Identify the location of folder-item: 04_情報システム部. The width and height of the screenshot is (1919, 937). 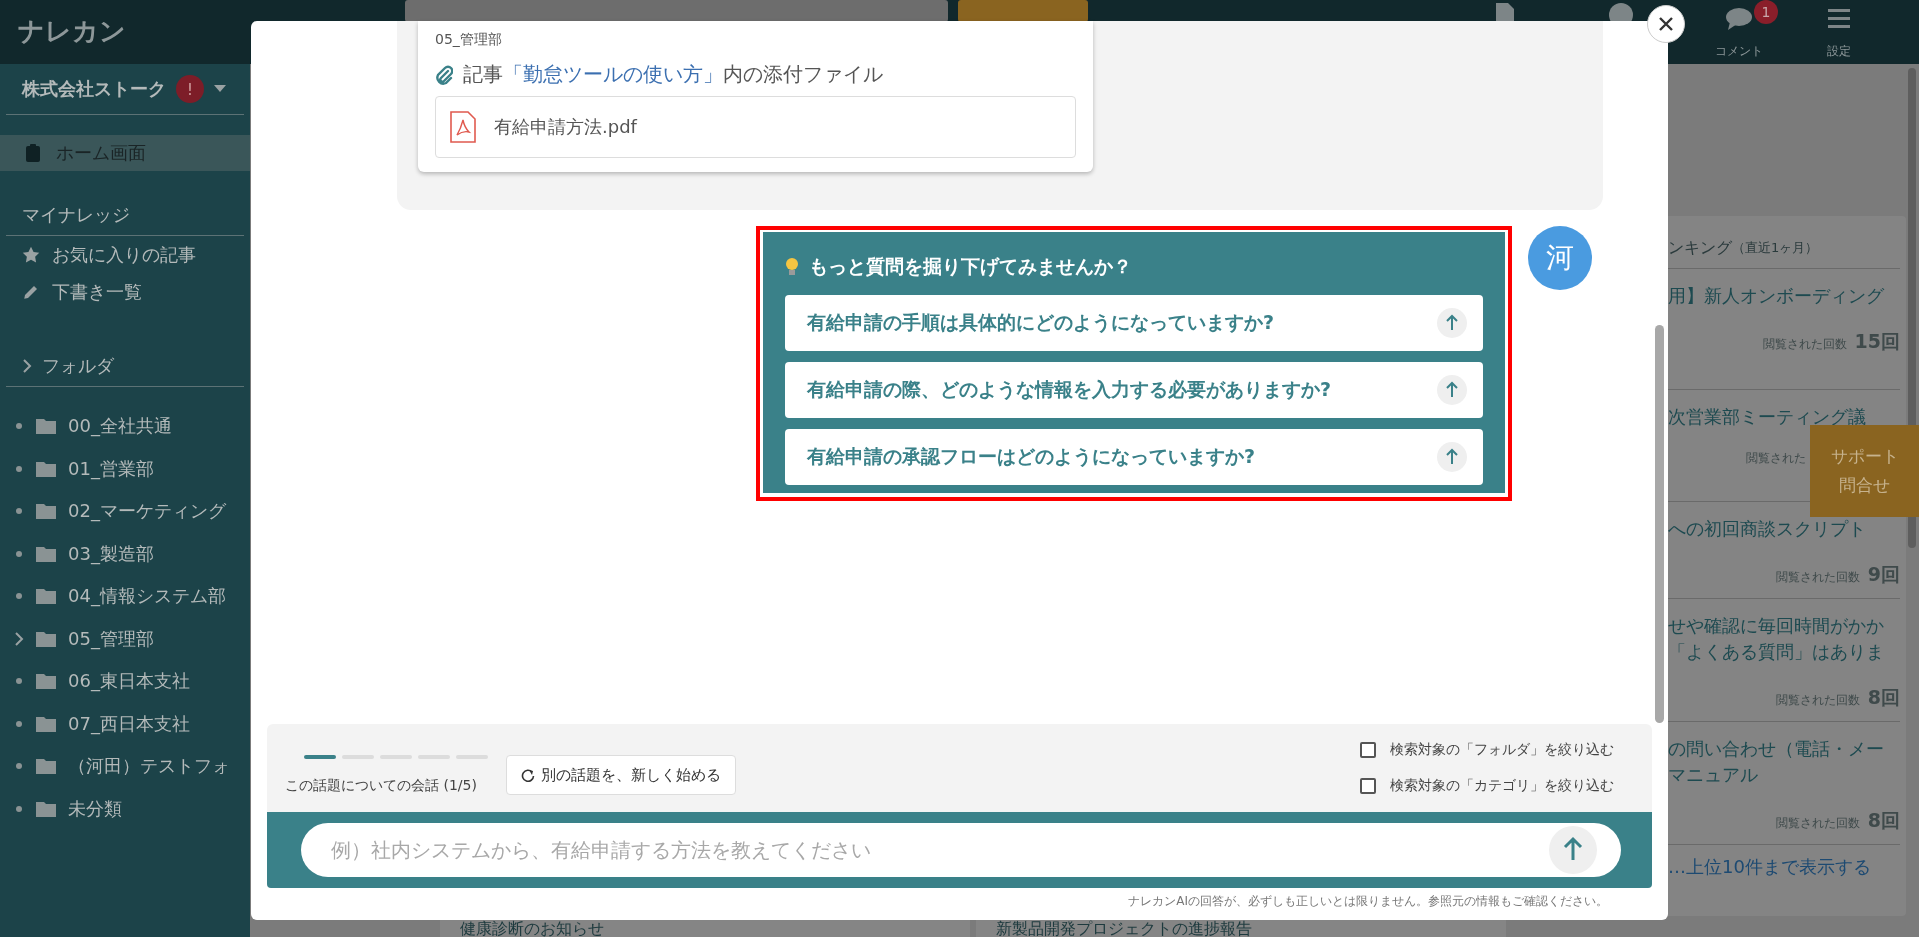
(125, 596).